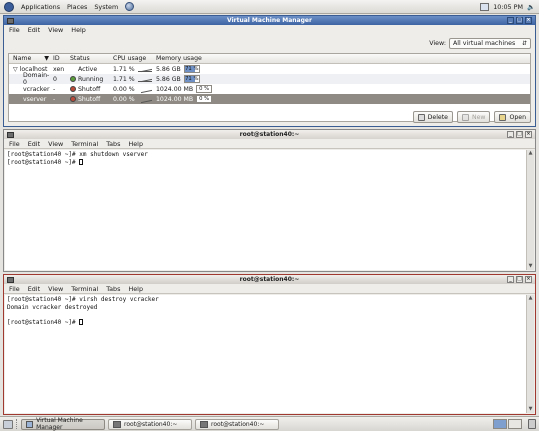 The height and width of the screenshot is (431, 539). What do you see at coordinates (9, 6) in the screenshot?
I see `fedora-logo-icon` at bounding box center [9, 6].